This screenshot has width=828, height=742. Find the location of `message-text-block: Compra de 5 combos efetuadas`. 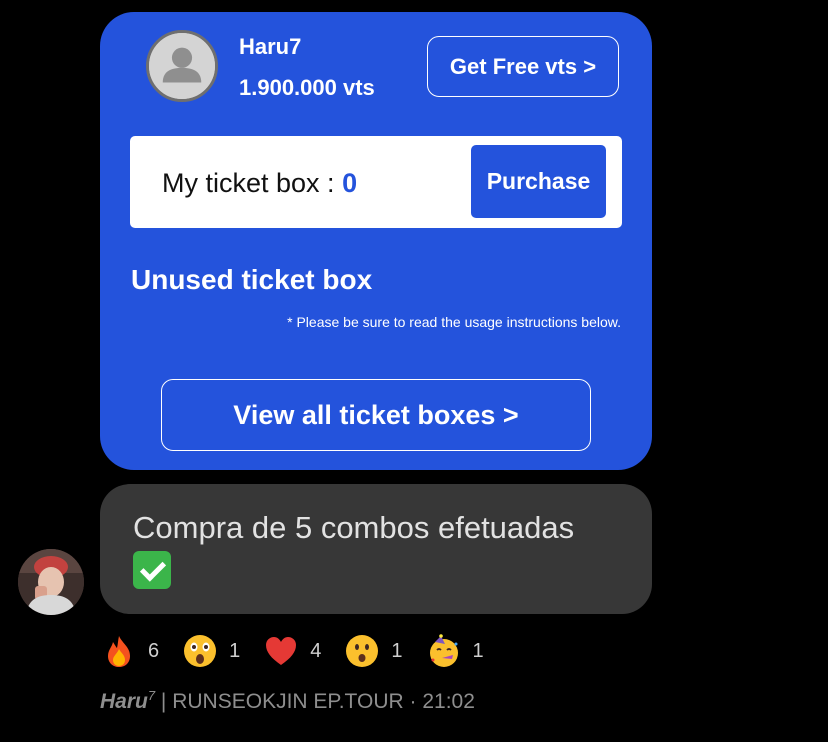

message-text-block: Compra de 5 combos efetuadas is located at coordinates (353, 548).